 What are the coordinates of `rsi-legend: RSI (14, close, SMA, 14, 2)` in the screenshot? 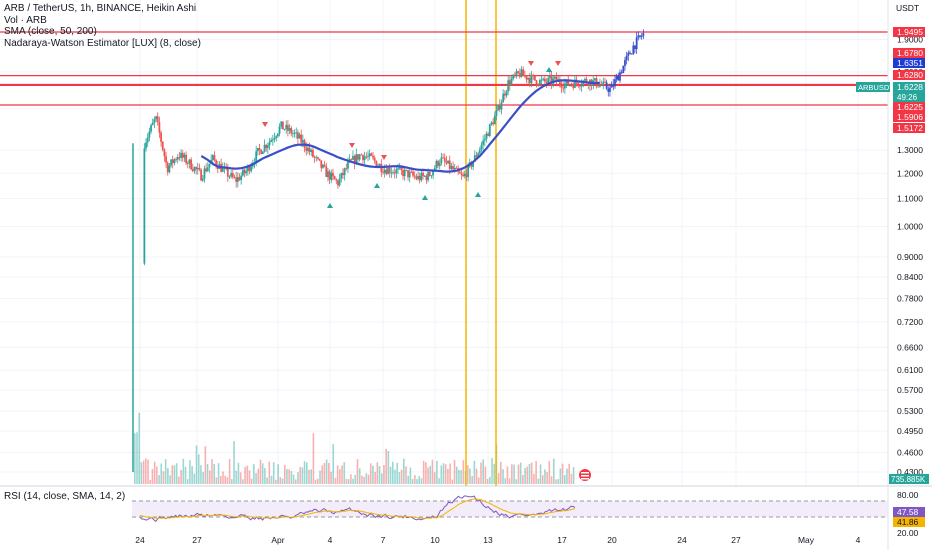 It's located at (64, 496).